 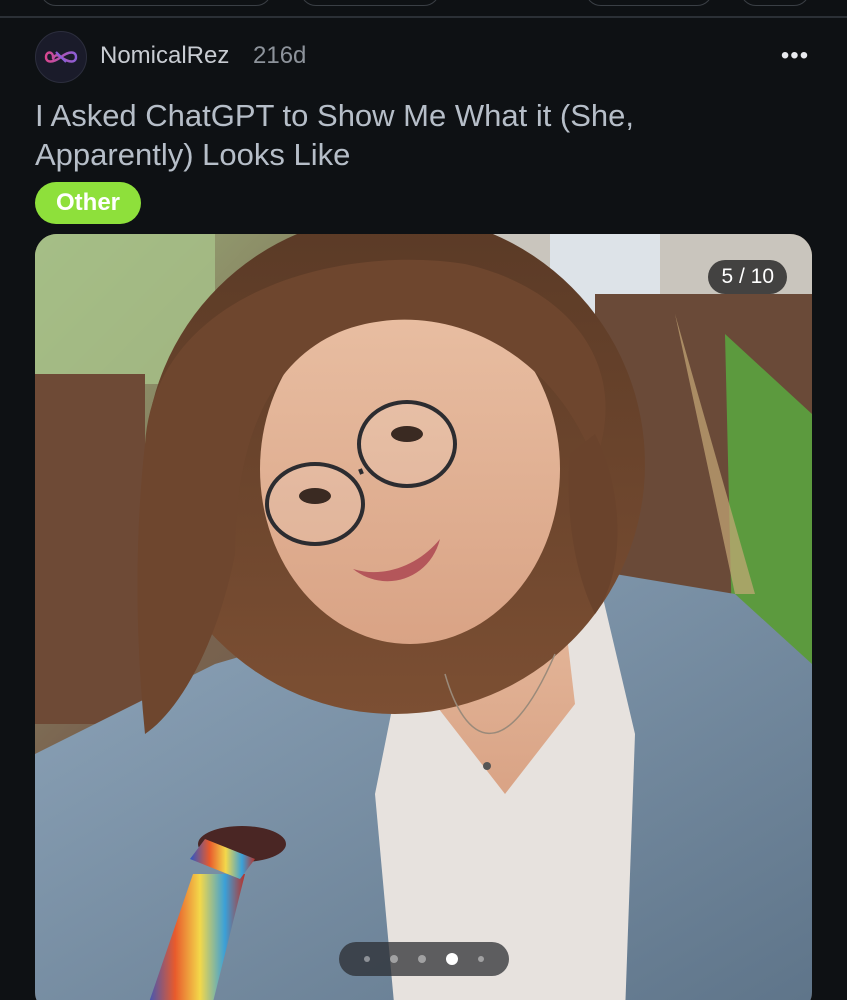 What do you see at coordinates (423, 8) in the screenshot?
I see `filter-chip-row` at bounding box center [423, 8].